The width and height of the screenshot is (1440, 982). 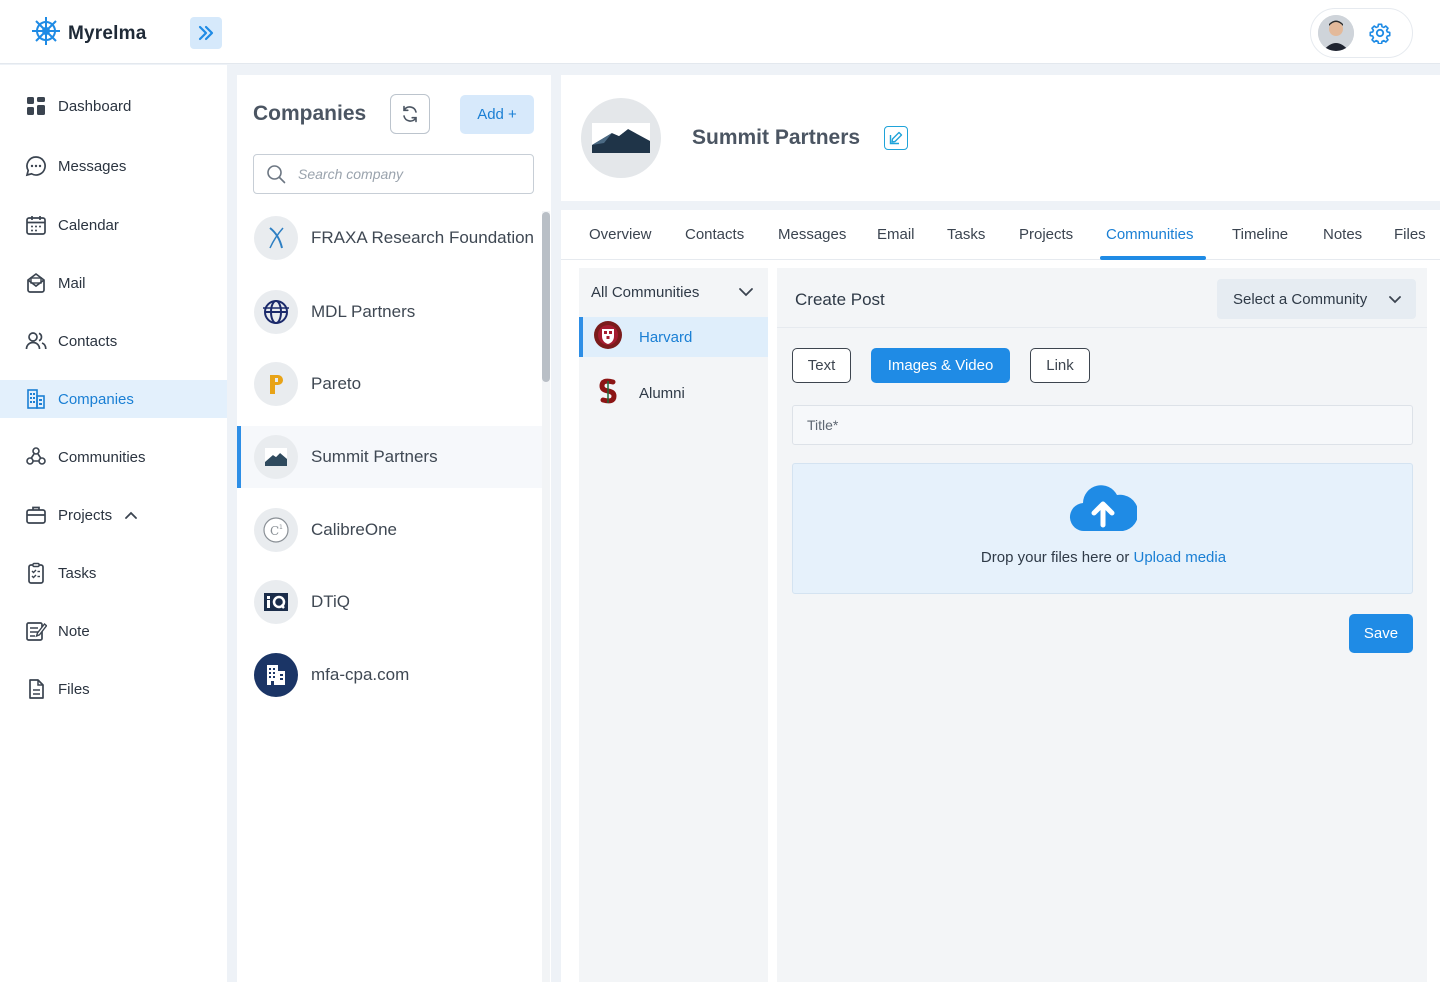 I want to click on company-row-dtiq: DTiQ, so click(x=389, y=602).